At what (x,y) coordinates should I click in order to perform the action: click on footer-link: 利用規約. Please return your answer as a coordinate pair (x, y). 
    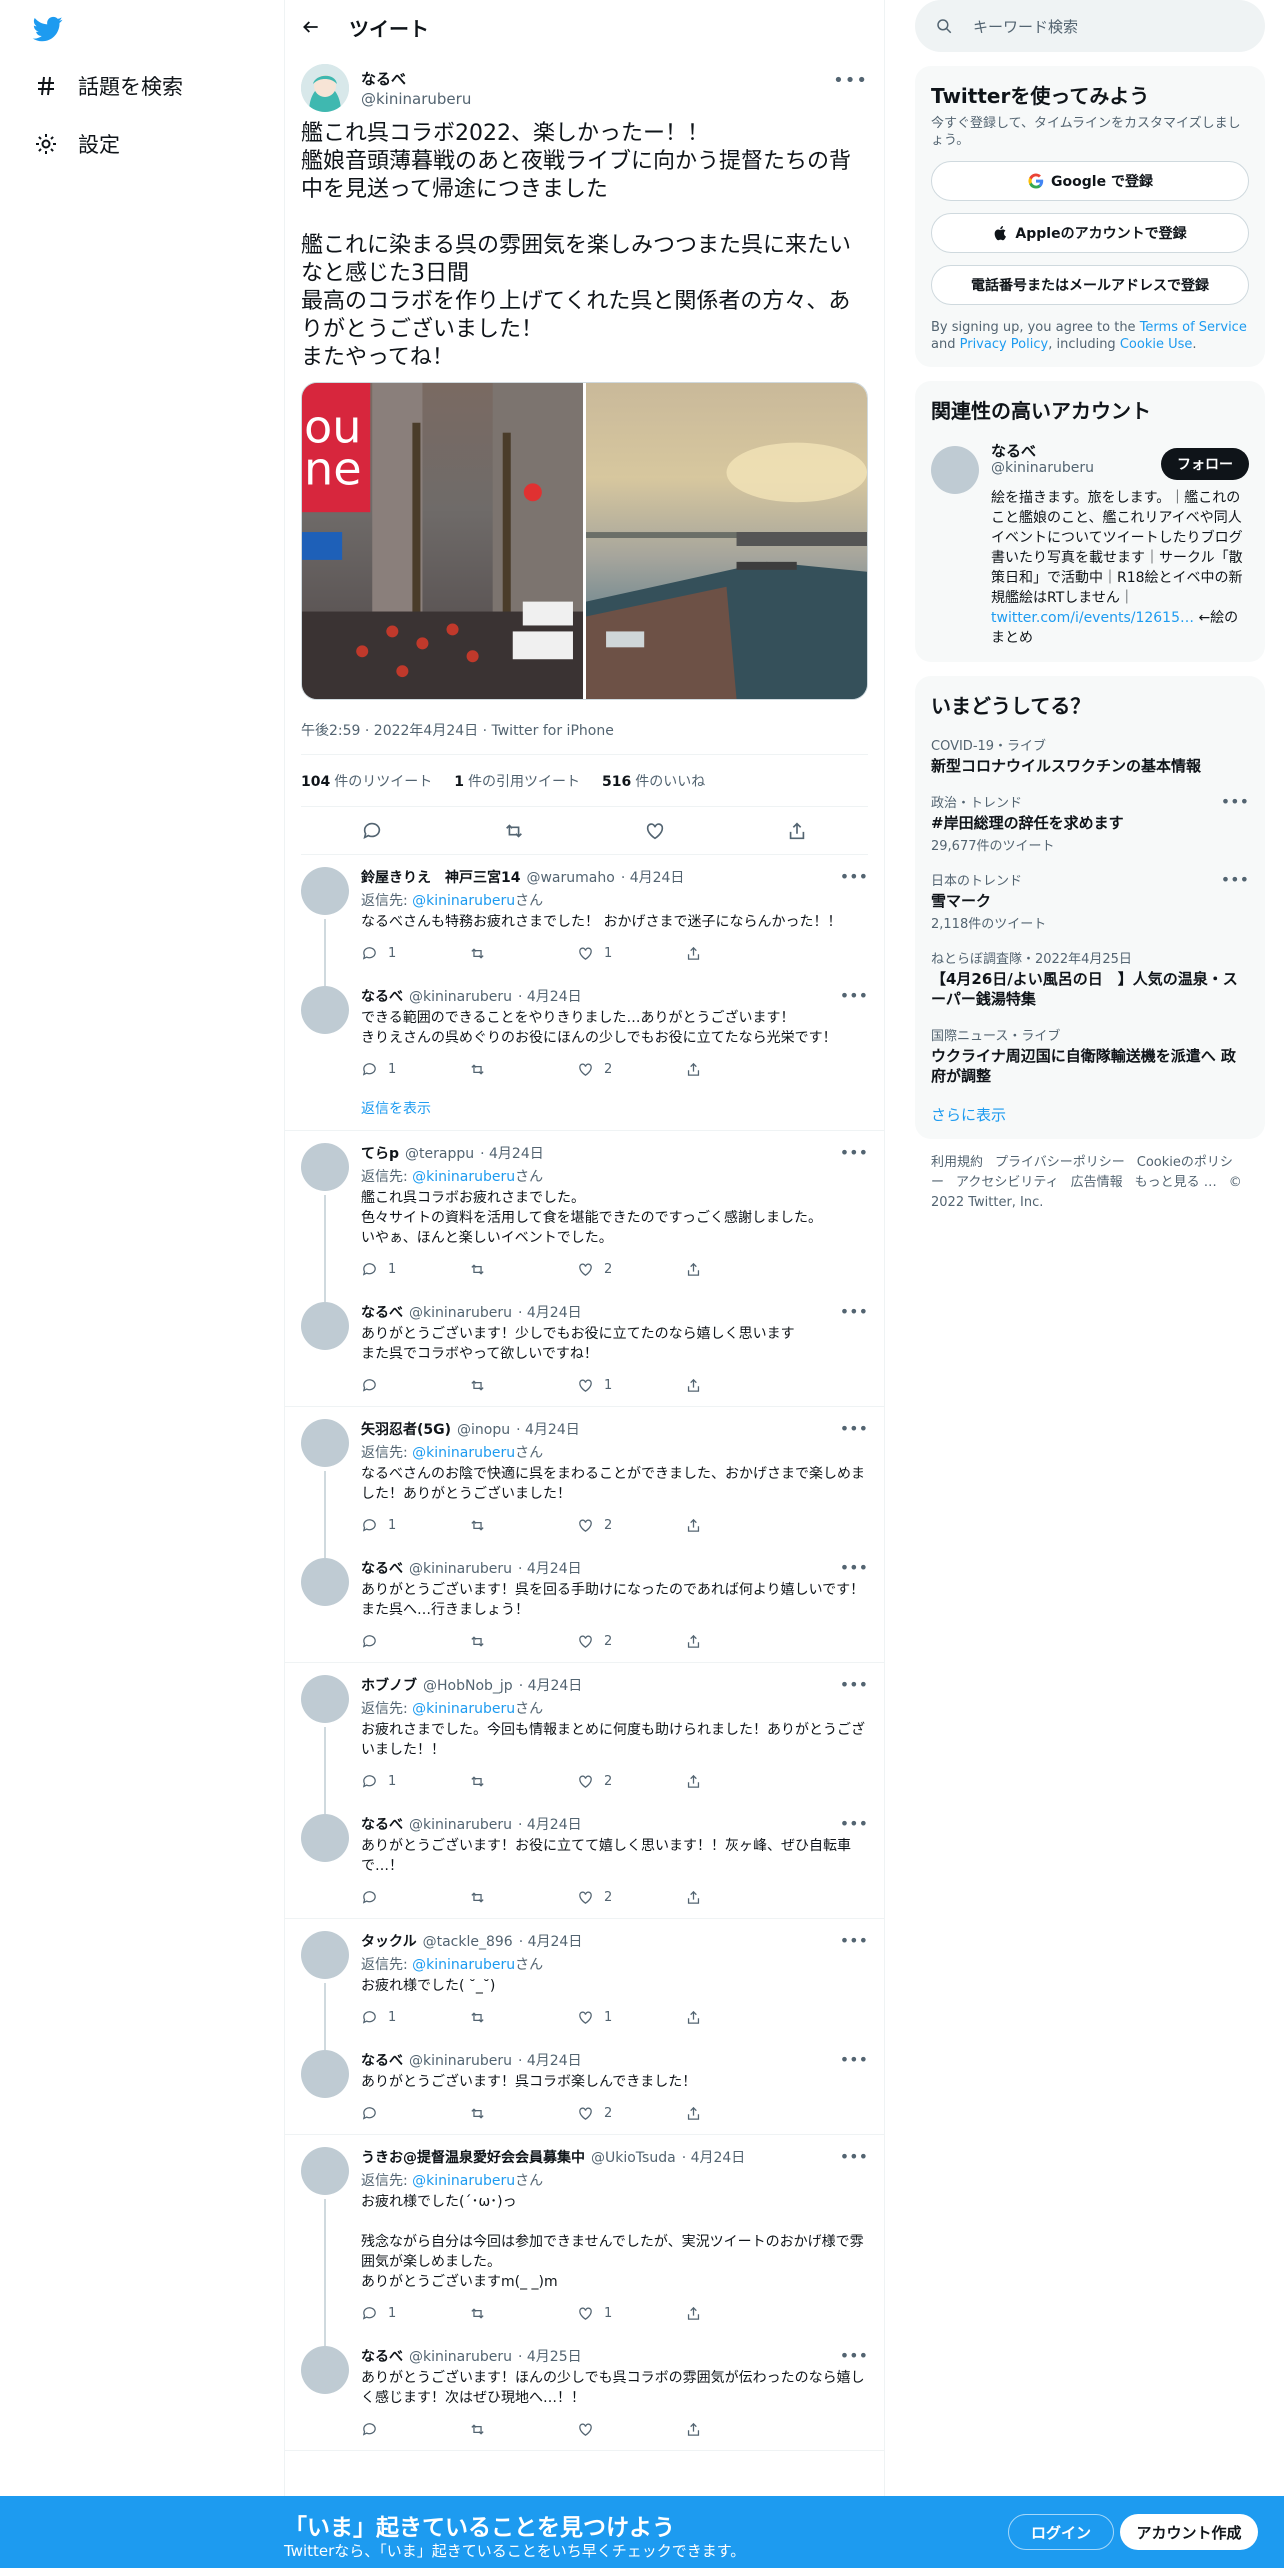
    Looking at the image, I should click on (957, 1162).